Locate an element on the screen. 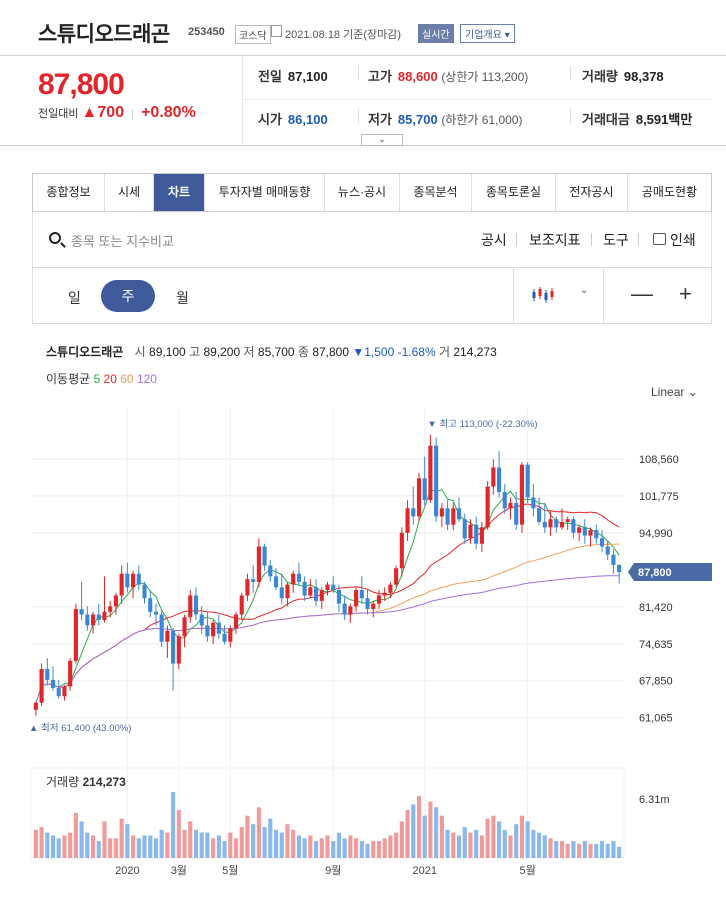 The height and width of the screenshot is (897, 726). tab-disclosure: 전자공시 is located at coordinates (592, 192).